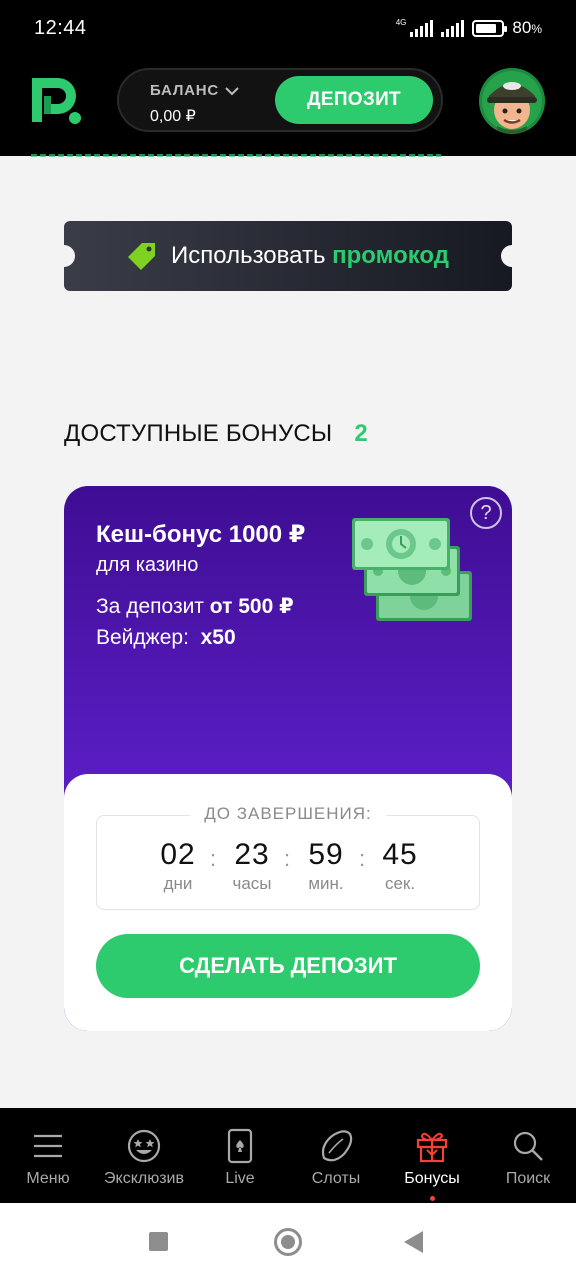 This screenshot has height=1280, width=576. I want to click on app-header: БАЛАНС 0,00 ₽ ДЕПОЗИТ, so click(288, 106).